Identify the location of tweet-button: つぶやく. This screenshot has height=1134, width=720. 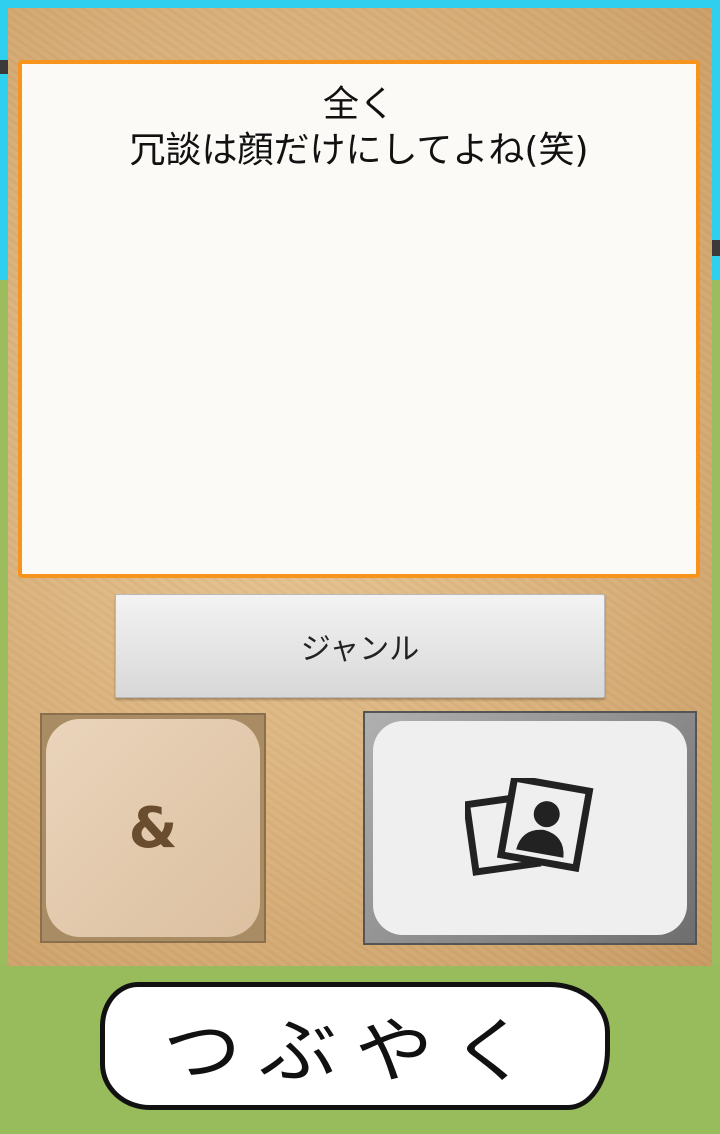
(355, 1046).